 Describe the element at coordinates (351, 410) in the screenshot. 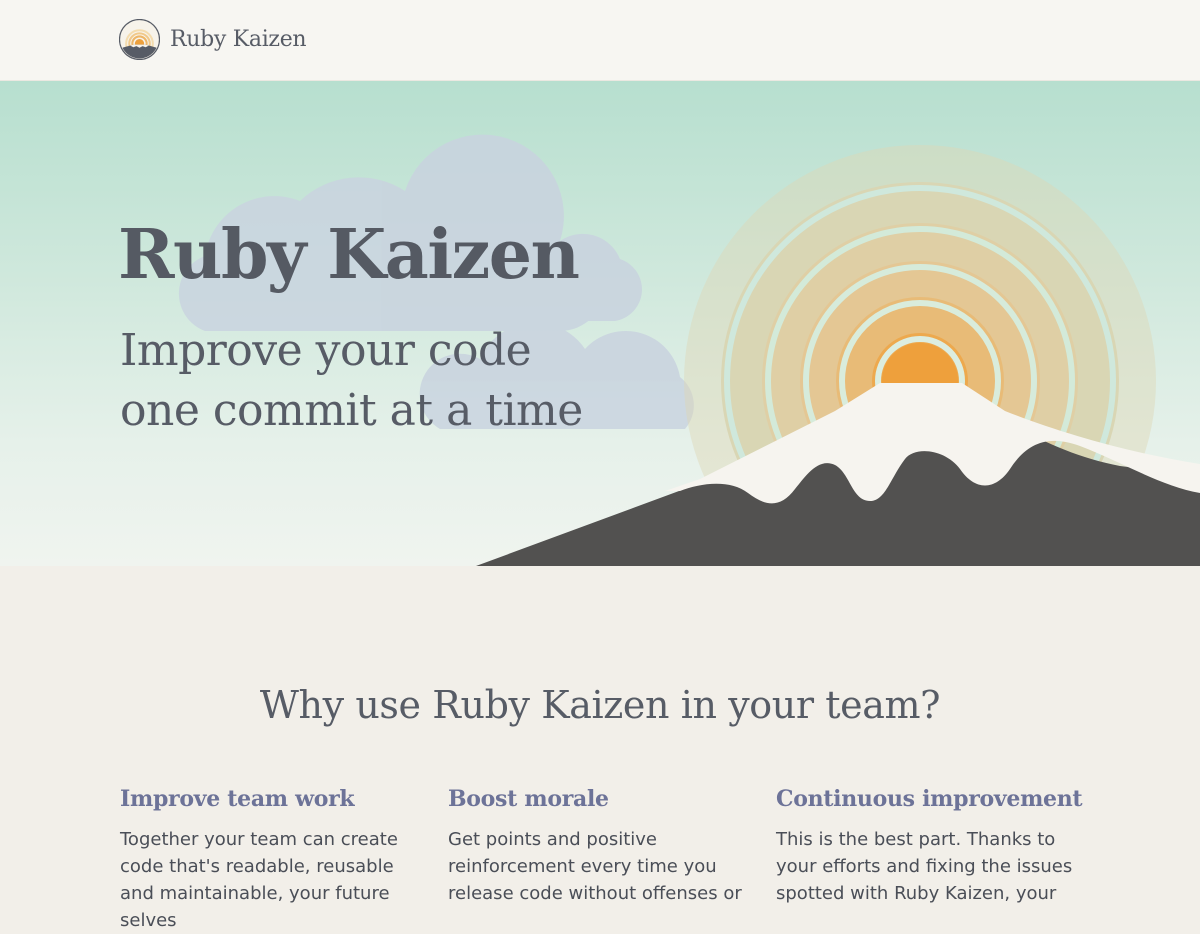

I see `tagline-line-2: one commit at a time` at that location.